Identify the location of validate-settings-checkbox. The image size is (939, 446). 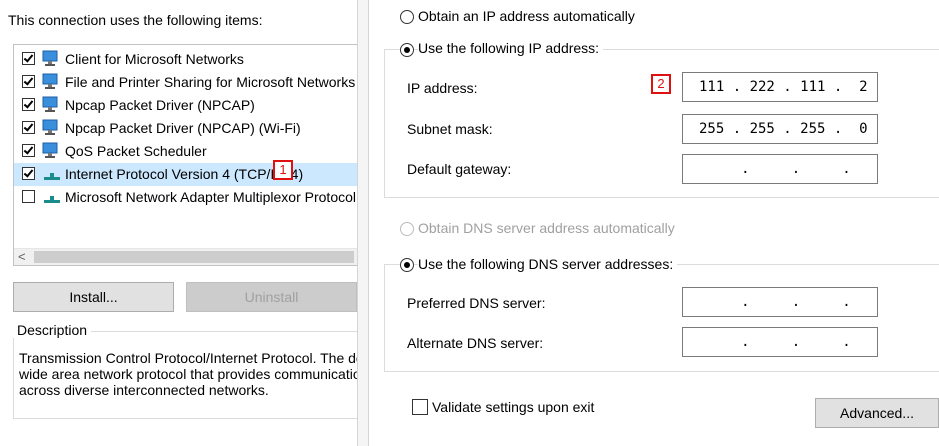
(420, 407).